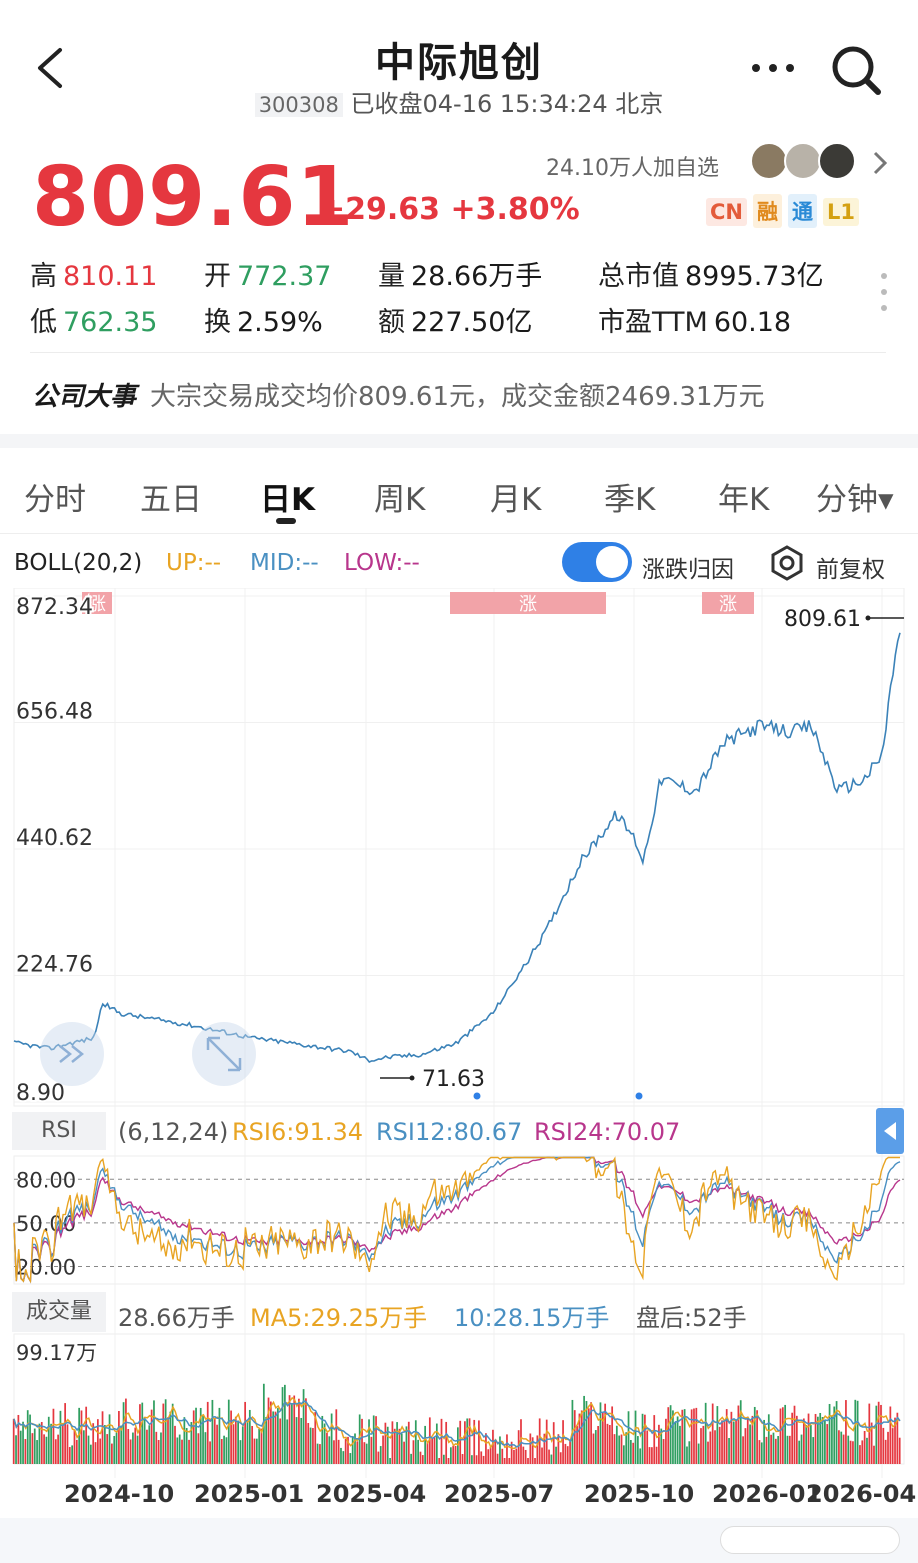 The image size is (918, 1563). What do you see at coordinates (805, 162) in the screenshot?
I see `follower-avatars` at bounding box center [805, 162].